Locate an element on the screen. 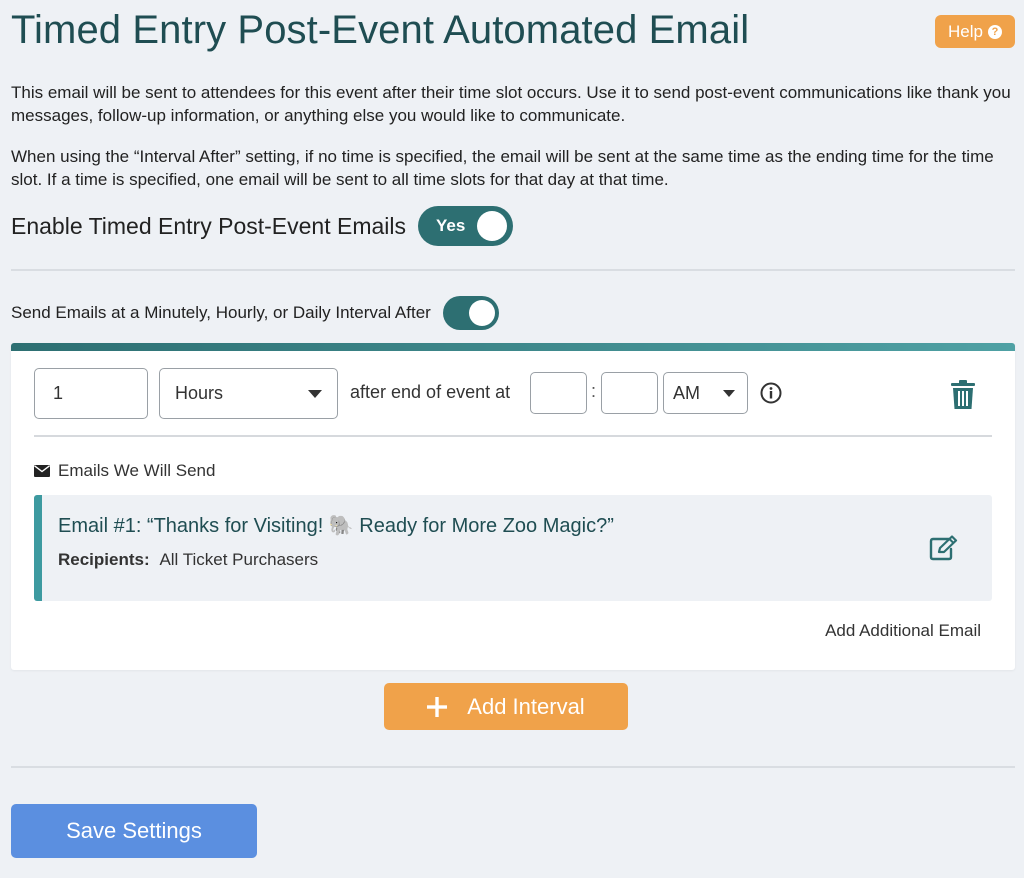  add-interval-button: Add Interval is located at coordinates (506, 706).